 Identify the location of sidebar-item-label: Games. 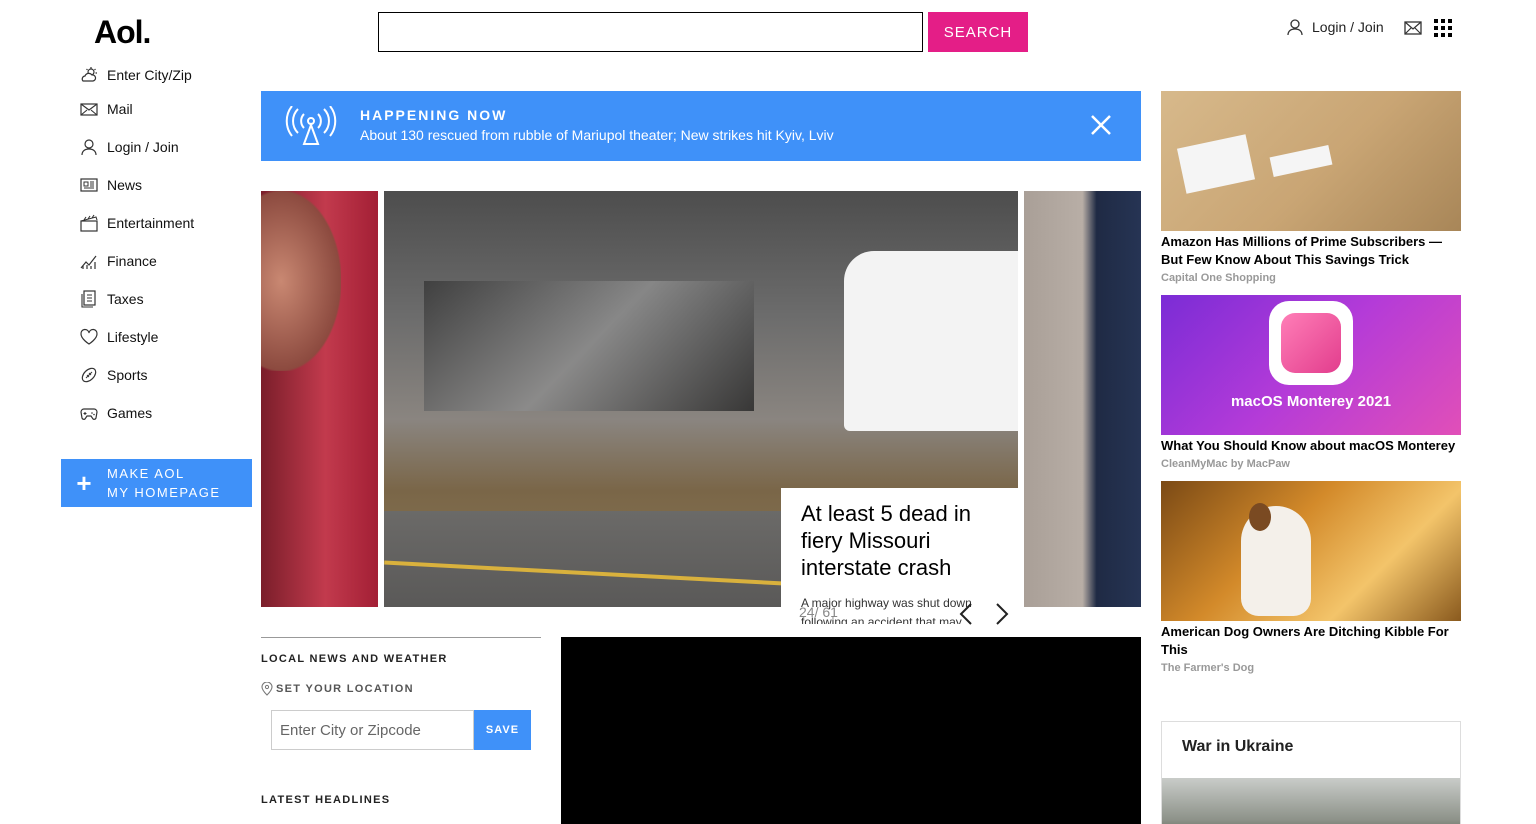
(130, 413).